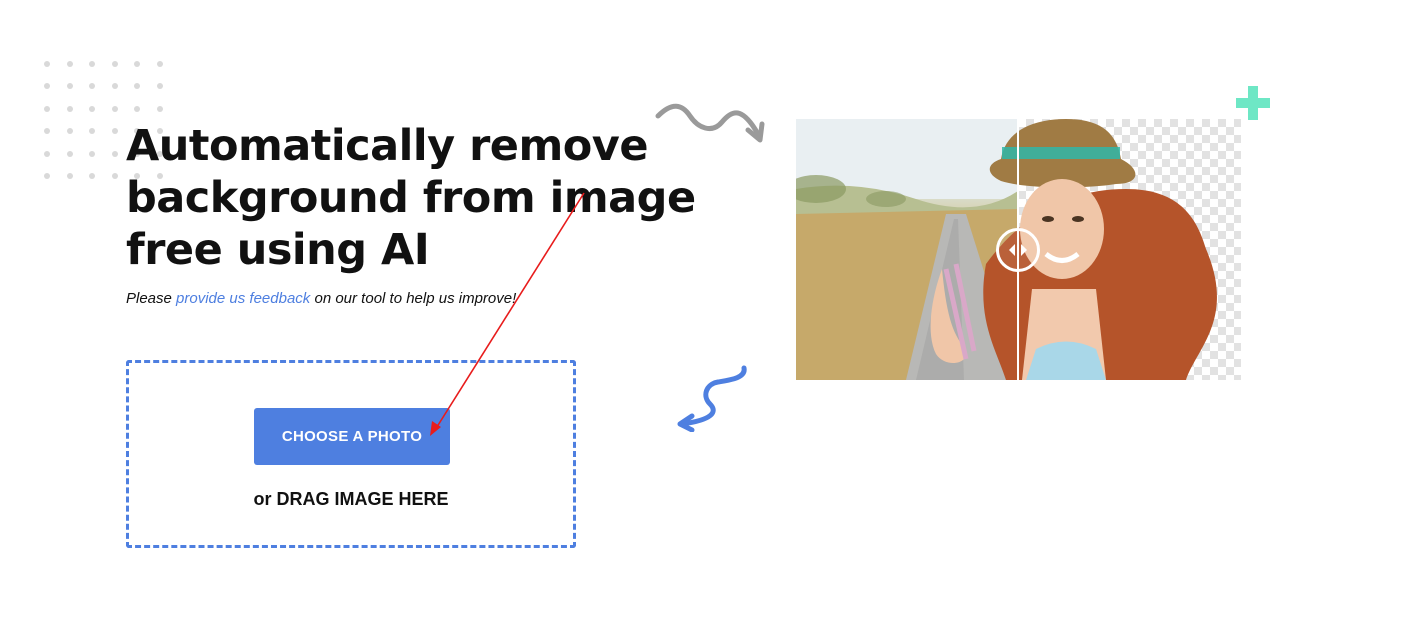 The image size is (1407, 628). I want to click on upload-drop-zone: CHOOSE A PHOTO or DRAG IMAGE HERE, so click(351, 454).